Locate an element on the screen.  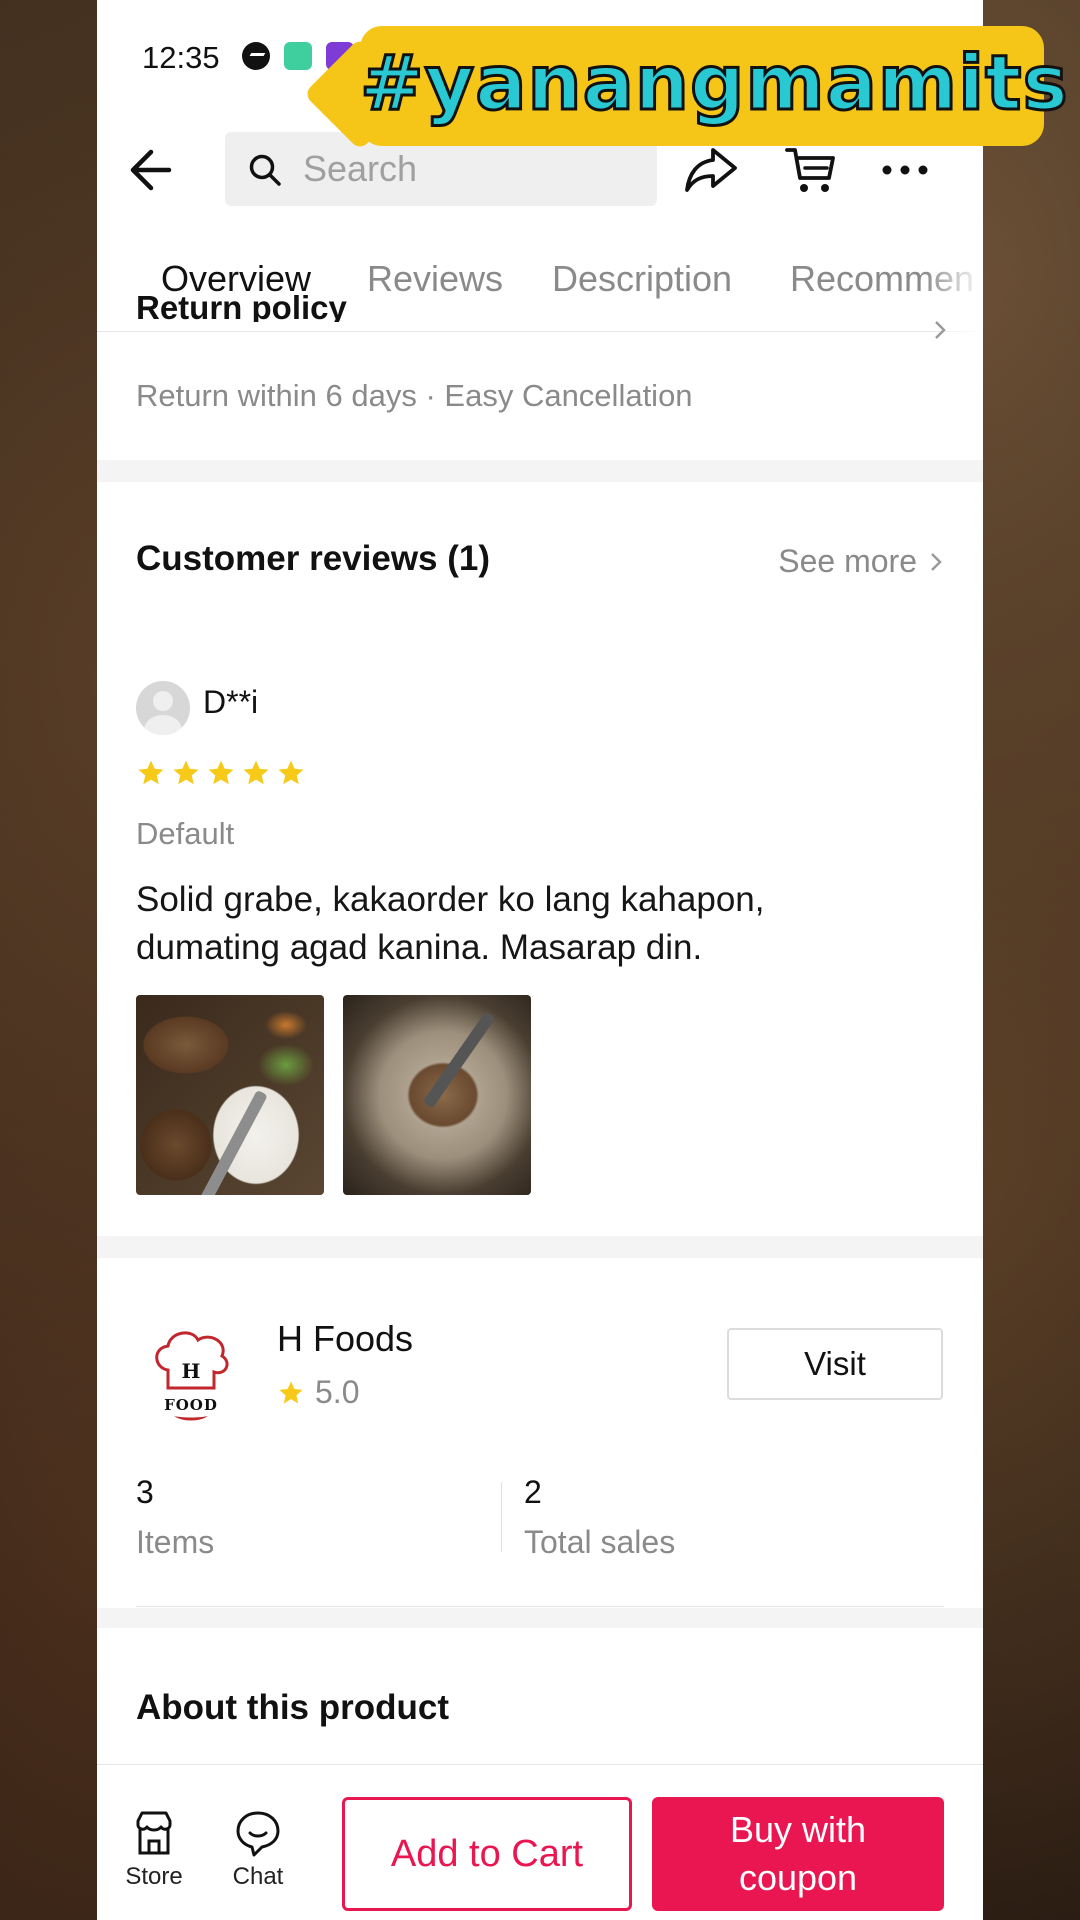
store-name: H Foods is located at coordinates (345, 1339).